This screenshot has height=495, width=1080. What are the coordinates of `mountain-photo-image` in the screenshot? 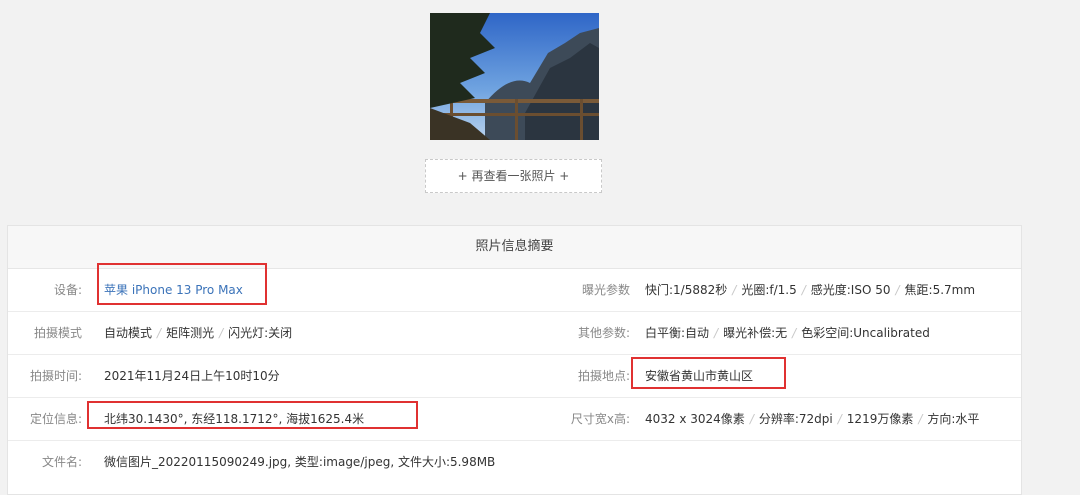 It's located at (514, 76).